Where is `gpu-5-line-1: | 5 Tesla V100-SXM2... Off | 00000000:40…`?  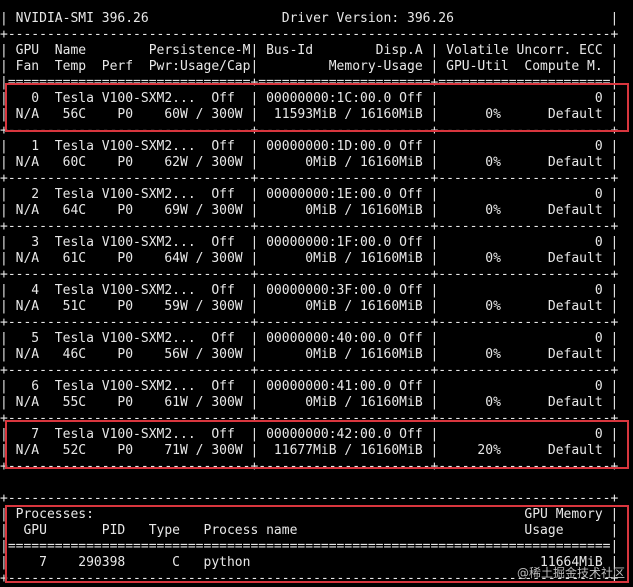
gpu-5-line-1: | 5 Tesla V100-SXM2... Off | 00000000:40… is located at coordinates (309, 338).